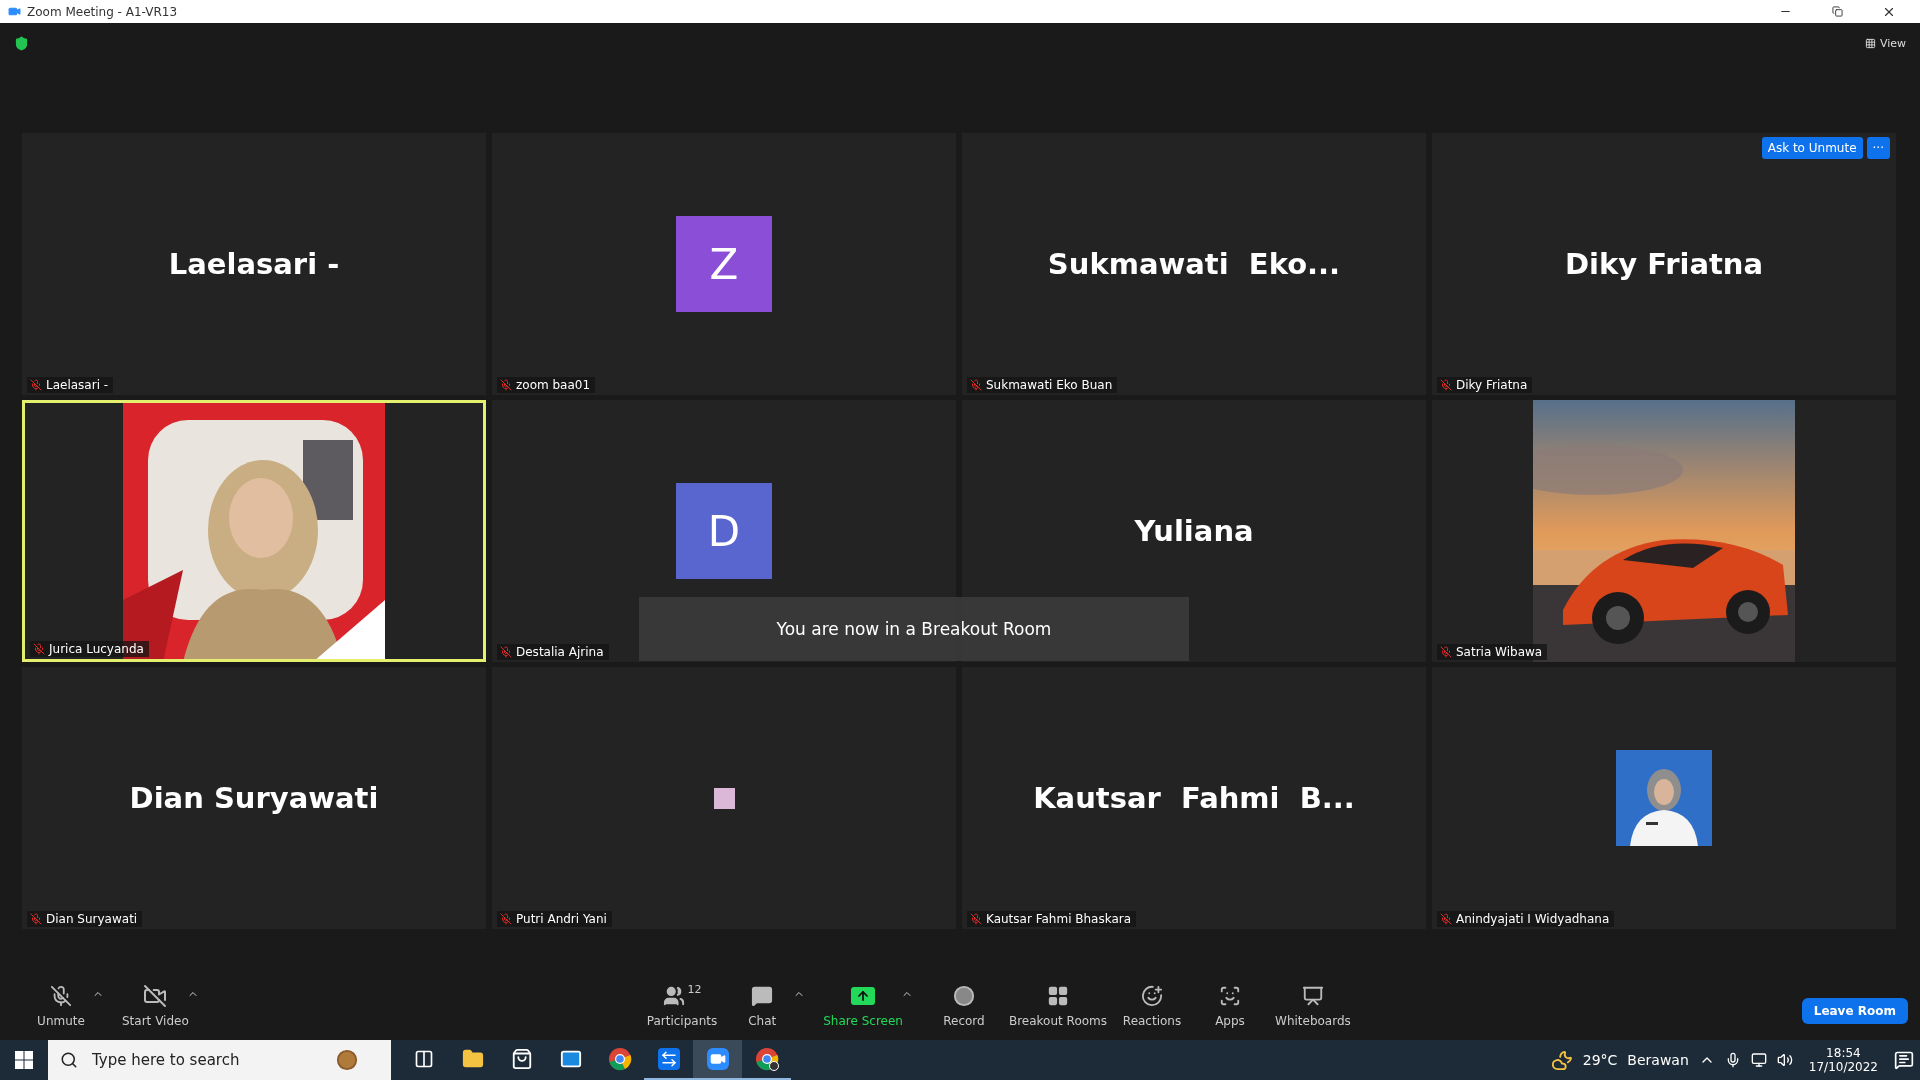 The height and width of the screenshot is (1080, 1920). I want to click on record-icon, so click(963, 996).